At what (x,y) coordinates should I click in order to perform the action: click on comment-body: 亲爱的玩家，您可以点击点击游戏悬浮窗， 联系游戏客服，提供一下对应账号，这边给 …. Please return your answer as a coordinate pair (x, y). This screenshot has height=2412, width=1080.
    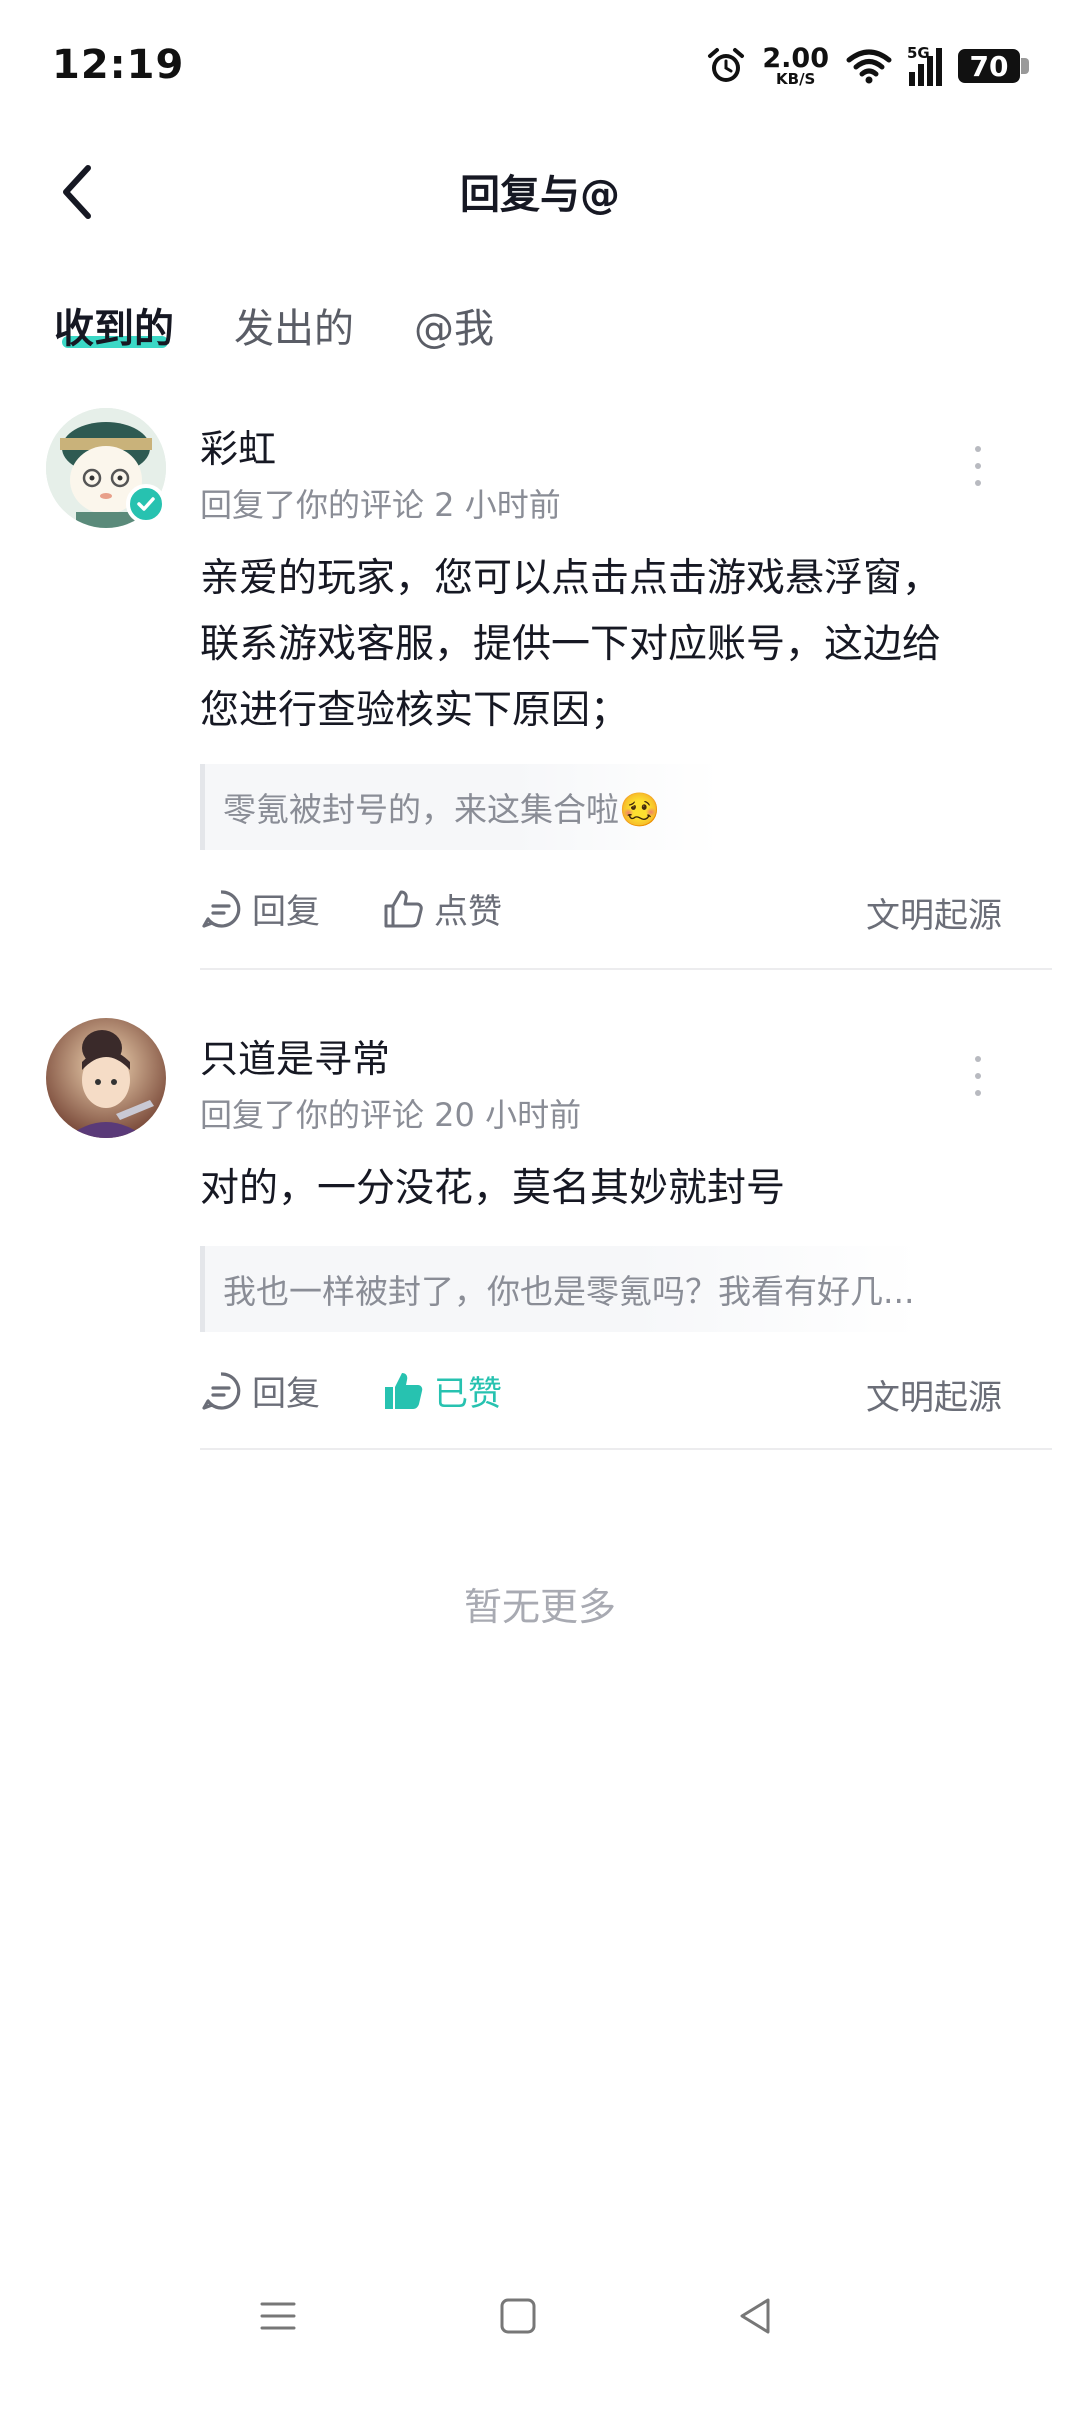
    Looking at the image, I should click on (620, 645).